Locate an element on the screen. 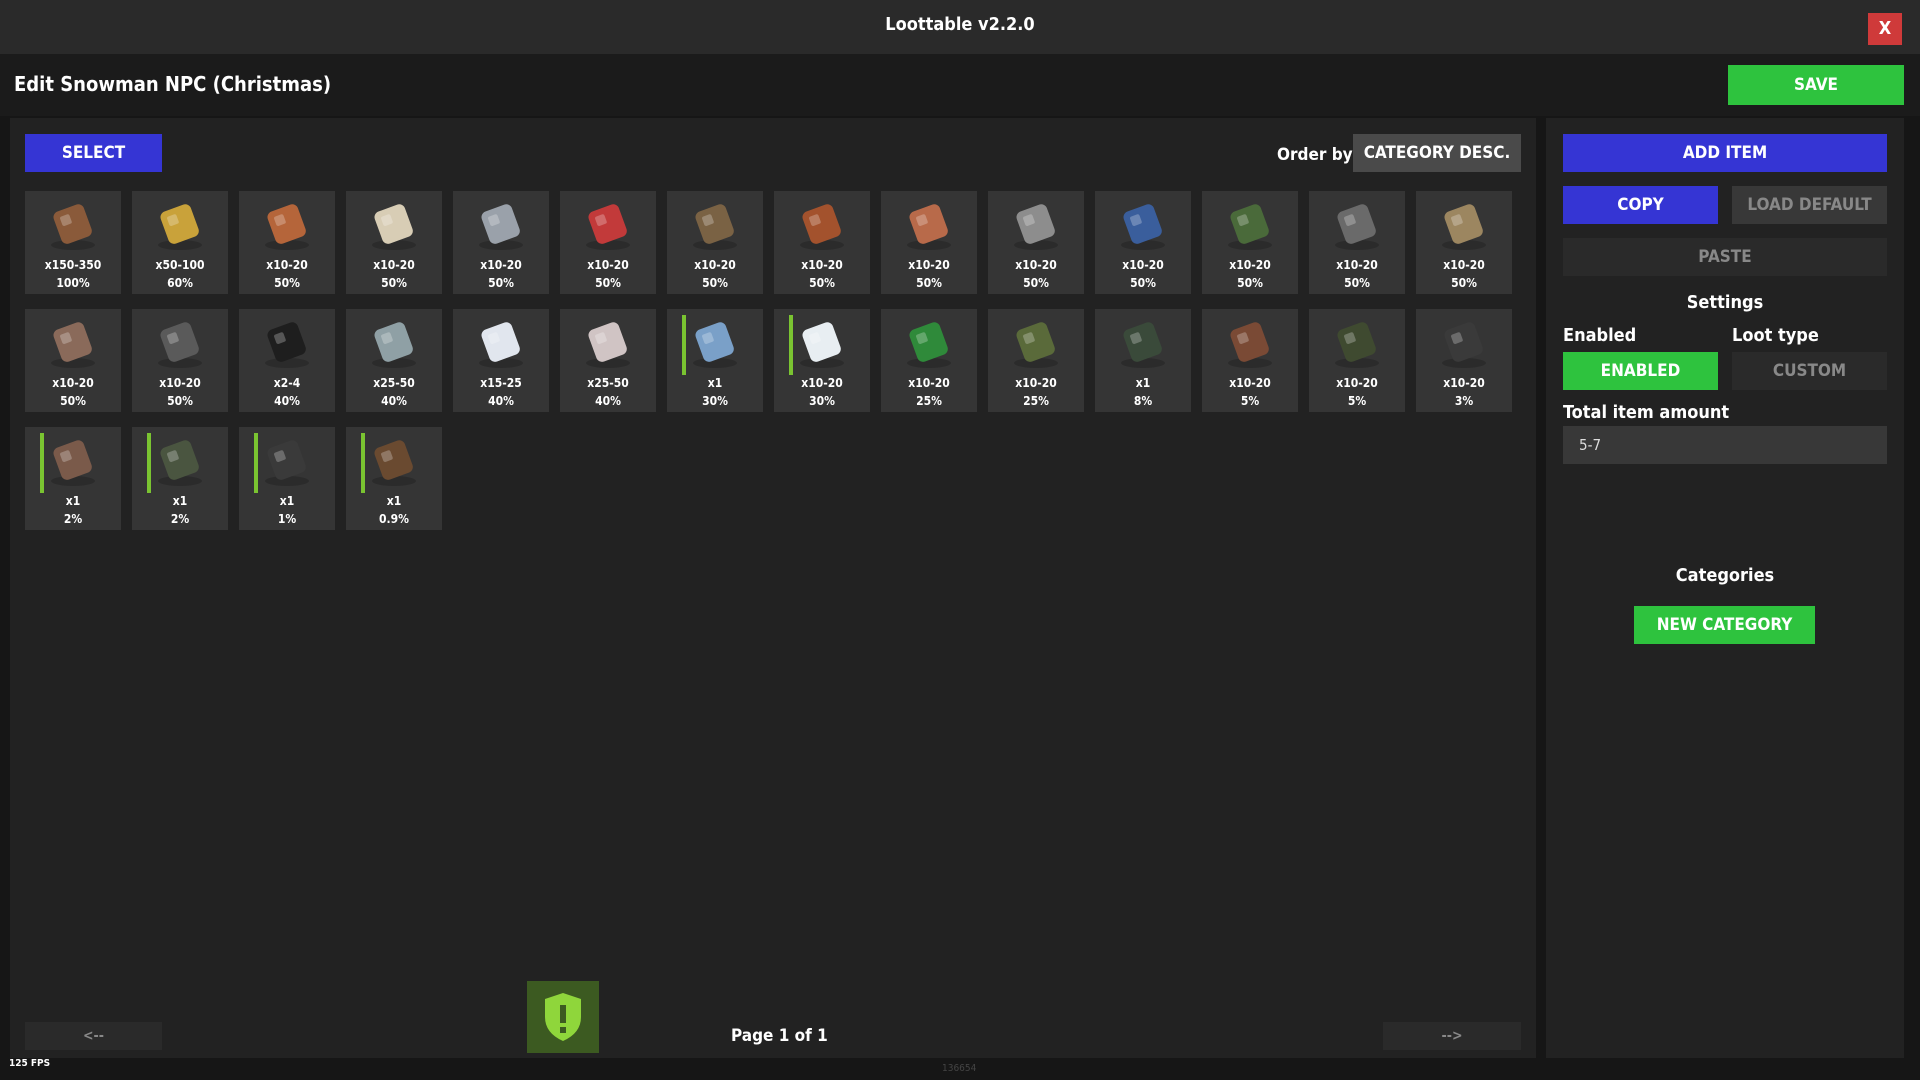 This screenshot has height=1080, width=1920. item-quantity: x15-25 is located at coordinates (501, 383).